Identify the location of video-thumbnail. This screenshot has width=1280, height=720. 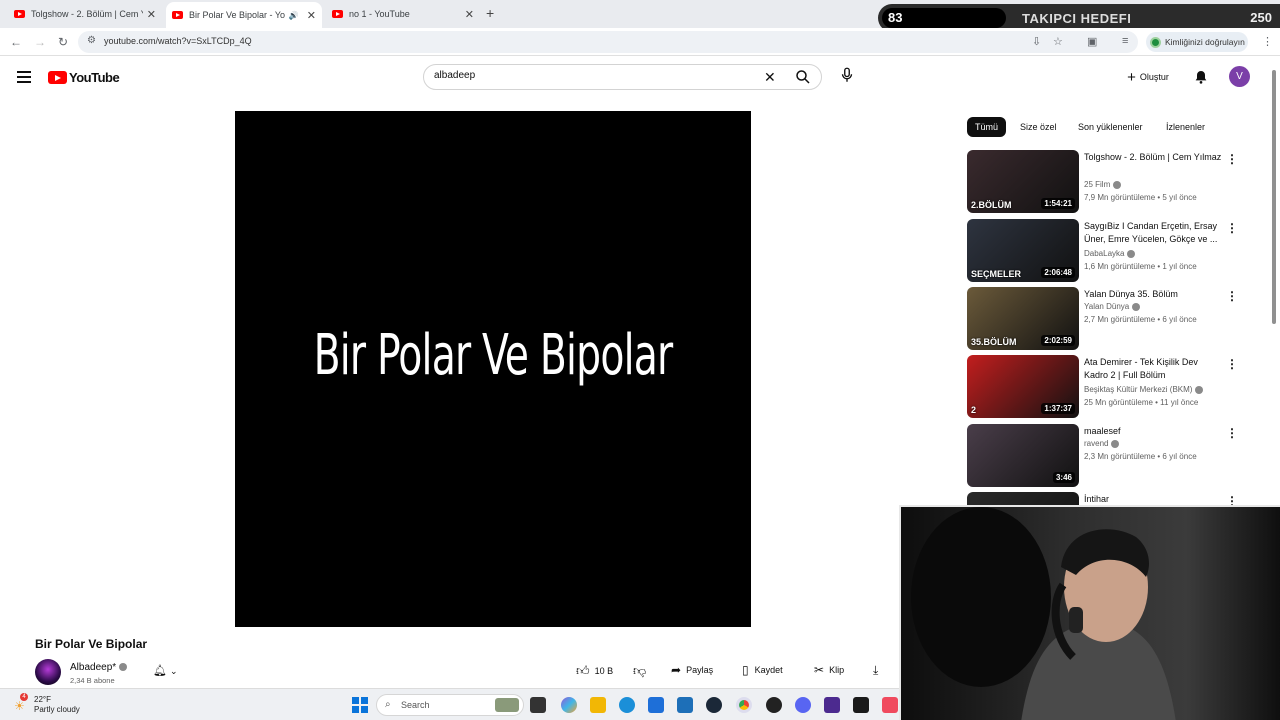
(1023, 498).